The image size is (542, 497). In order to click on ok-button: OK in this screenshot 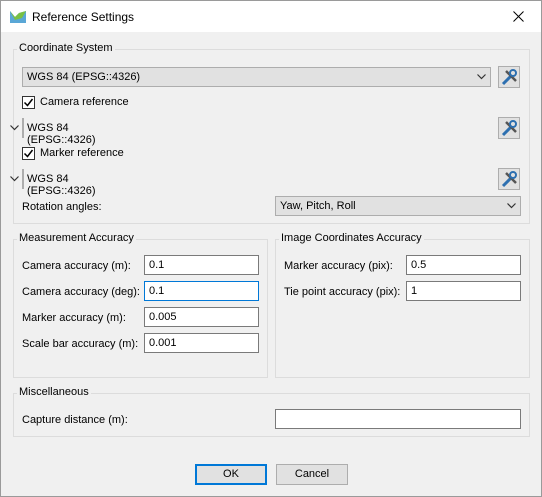, I will do `click(231, 474)`.